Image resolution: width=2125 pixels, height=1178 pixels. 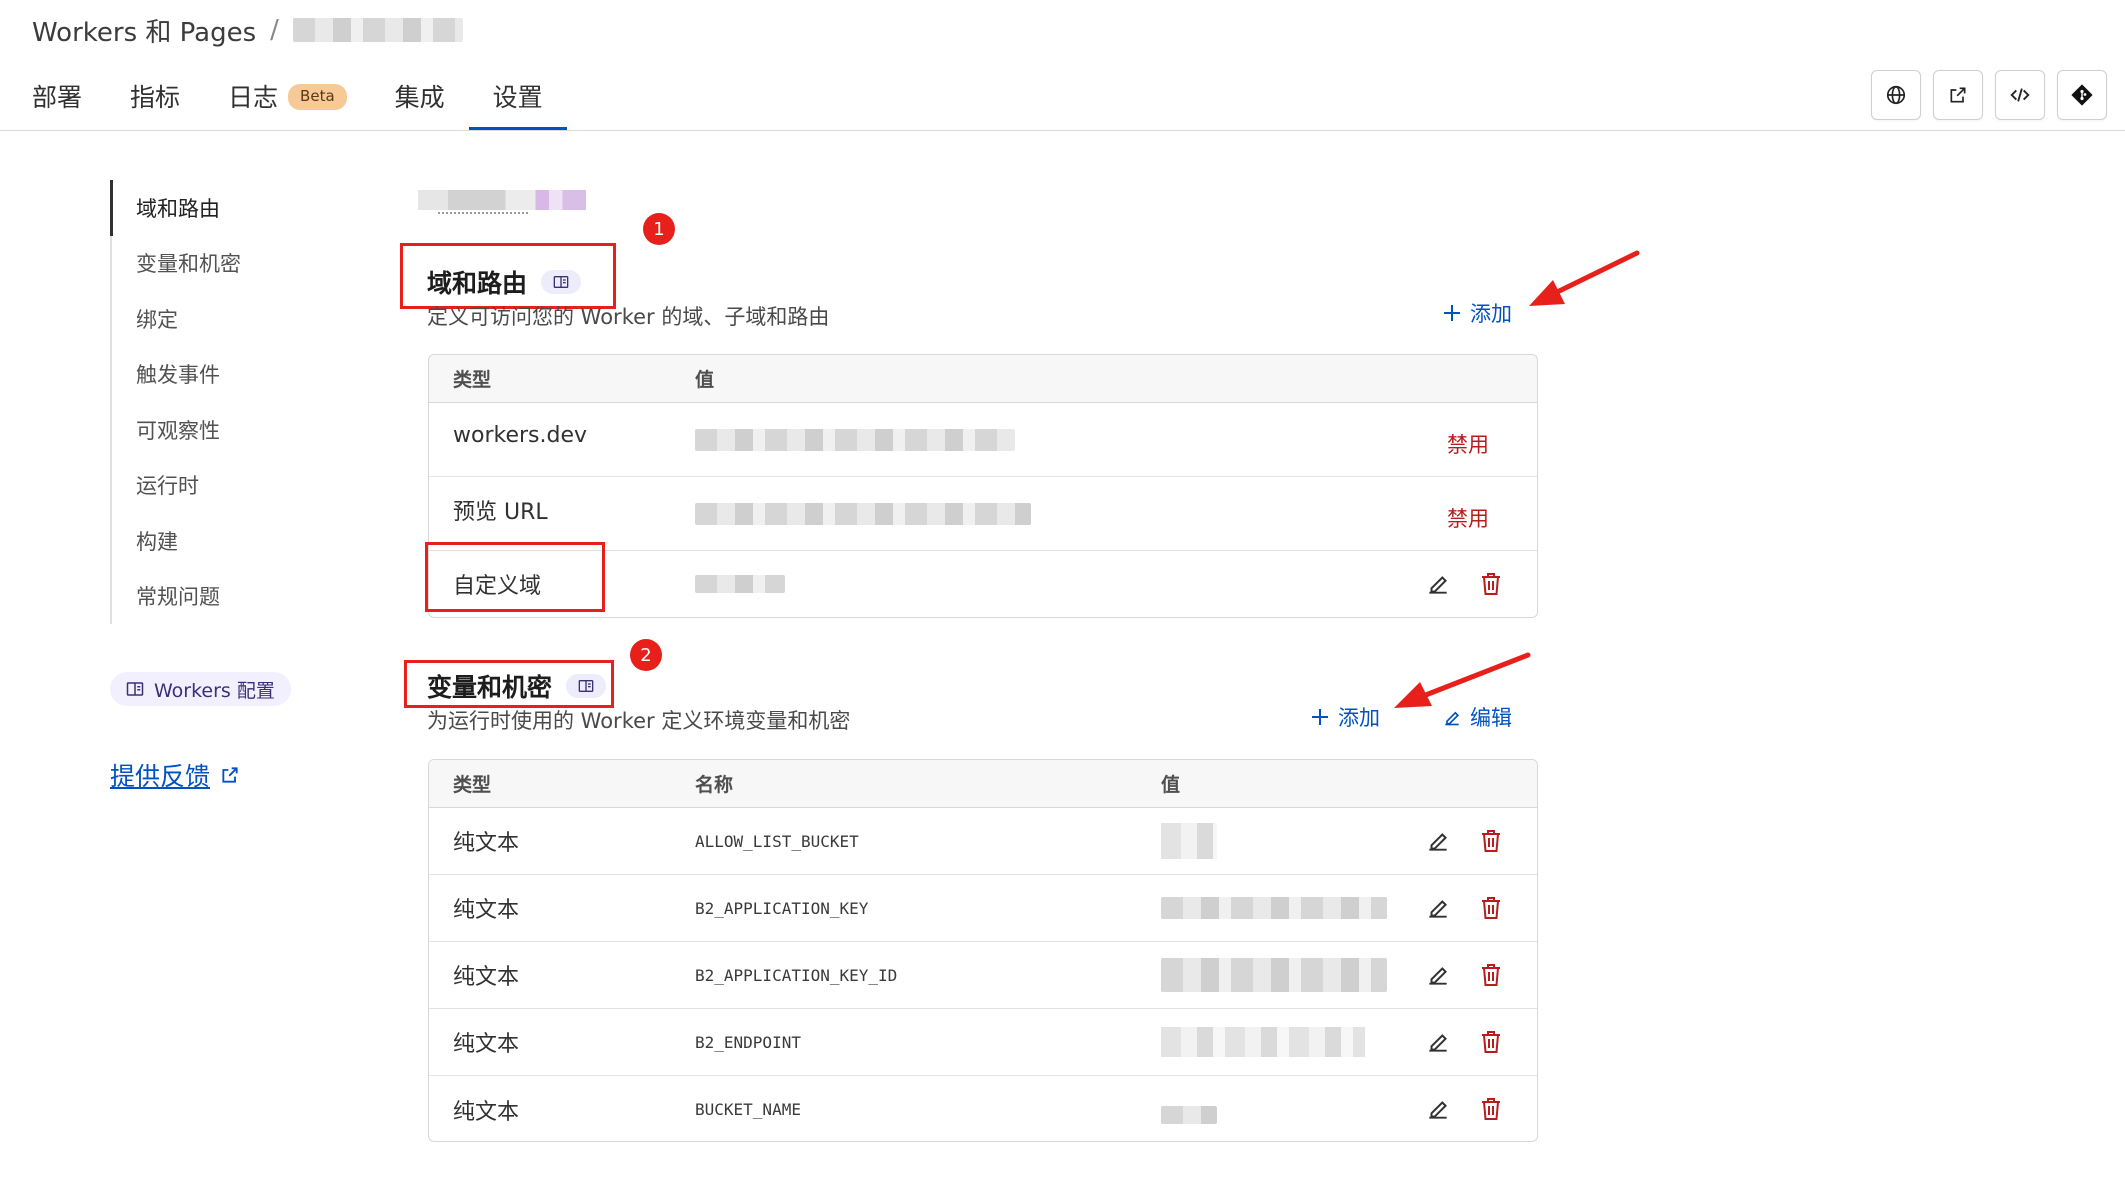 What do you see at coordinates (221, 319) in the screenshot?
I see `sidenav-item-bindings: 绑定` at bounding box center [221, 319].